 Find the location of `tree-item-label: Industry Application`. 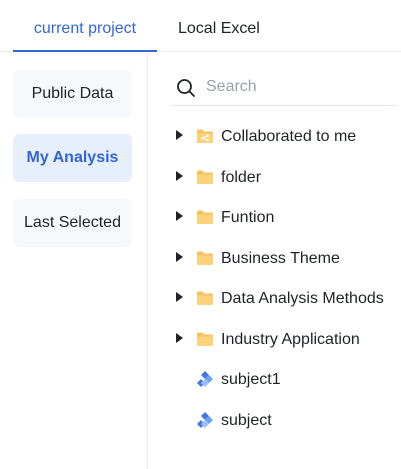

tree-item-label: Industry Application is located at coordinates (290, 339).